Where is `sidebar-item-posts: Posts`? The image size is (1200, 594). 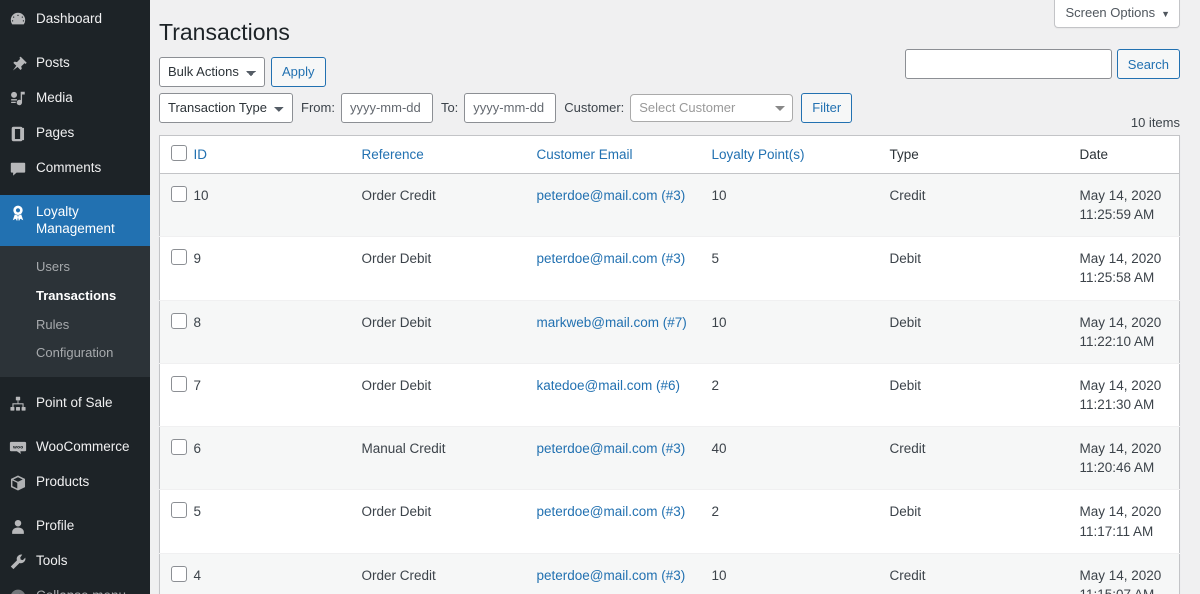
sidebar-item-posts: Posts is located at coordinates (75, 63).